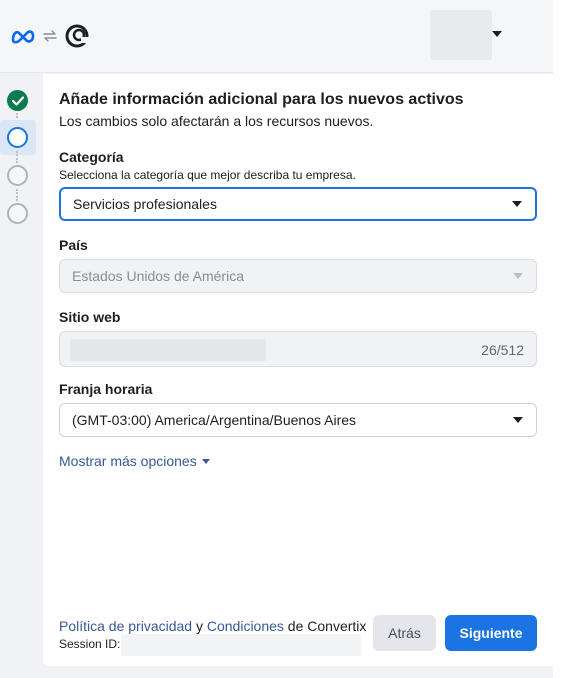 The image size is (576, 678). What do you see at coordinates (128, 461) in the screenshot?
I see `more-options-label: Mostrar más opciones` at bounding box center [128, 461].